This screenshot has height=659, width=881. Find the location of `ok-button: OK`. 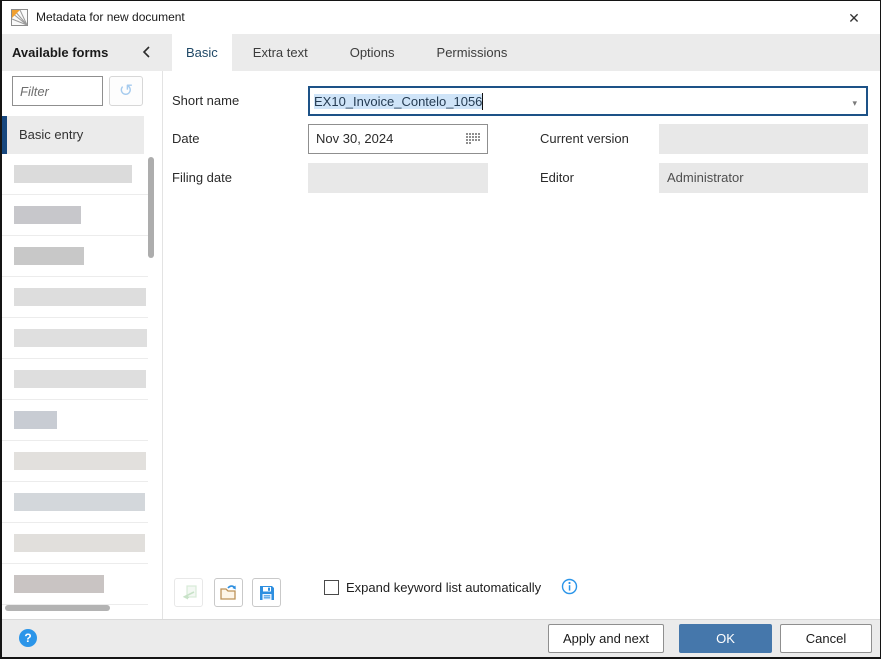

ok-button: OK is located at coordinates (725, 638).